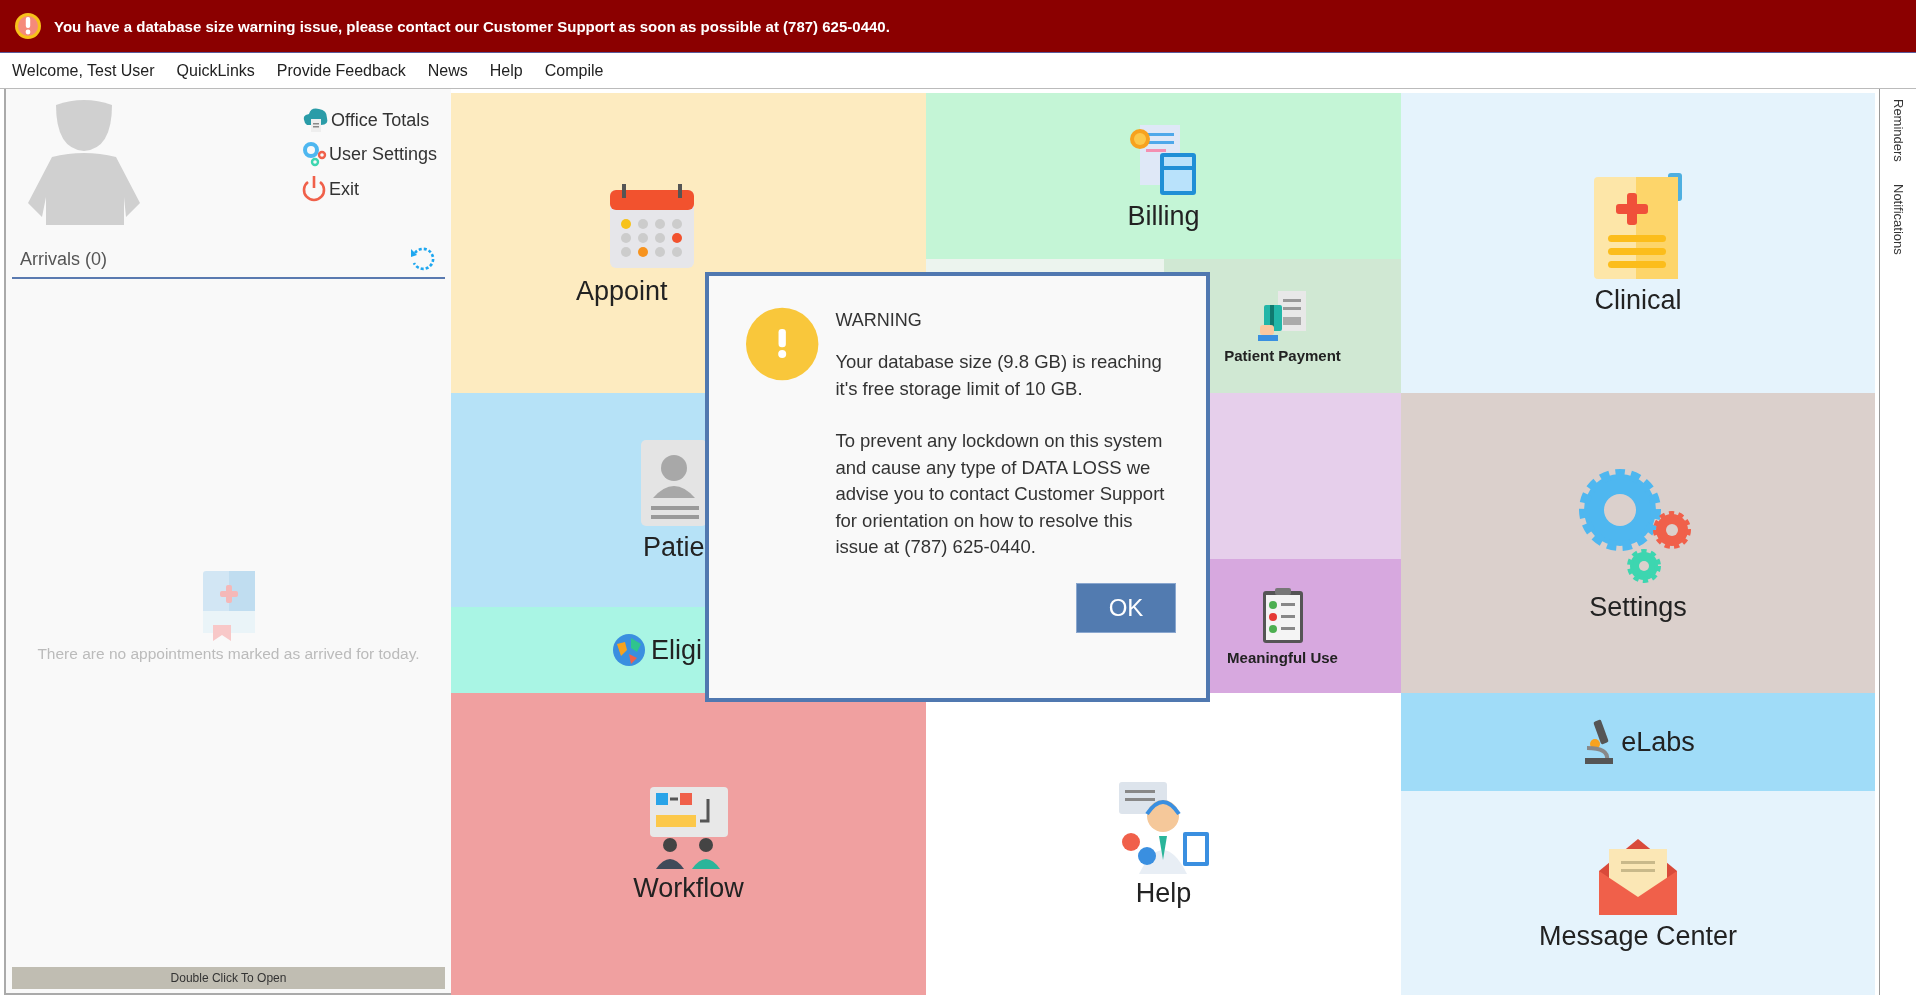  Describe the element at coordinates (629, 650) in the screenshot. I see `globe-icon` at that location.